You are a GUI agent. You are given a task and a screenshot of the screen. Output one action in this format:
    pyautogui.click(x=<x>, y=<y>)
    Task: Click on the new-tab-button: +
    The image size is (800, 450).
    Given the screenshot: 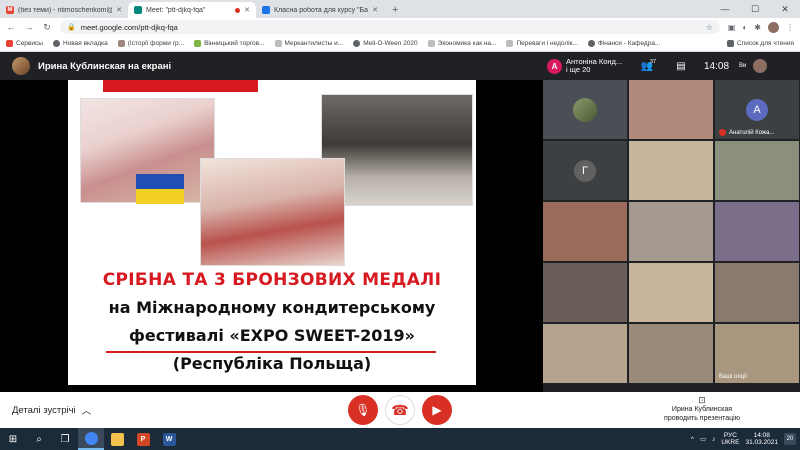 What is the action you would take?
    pyautogui.click(x=395, y=10)
    